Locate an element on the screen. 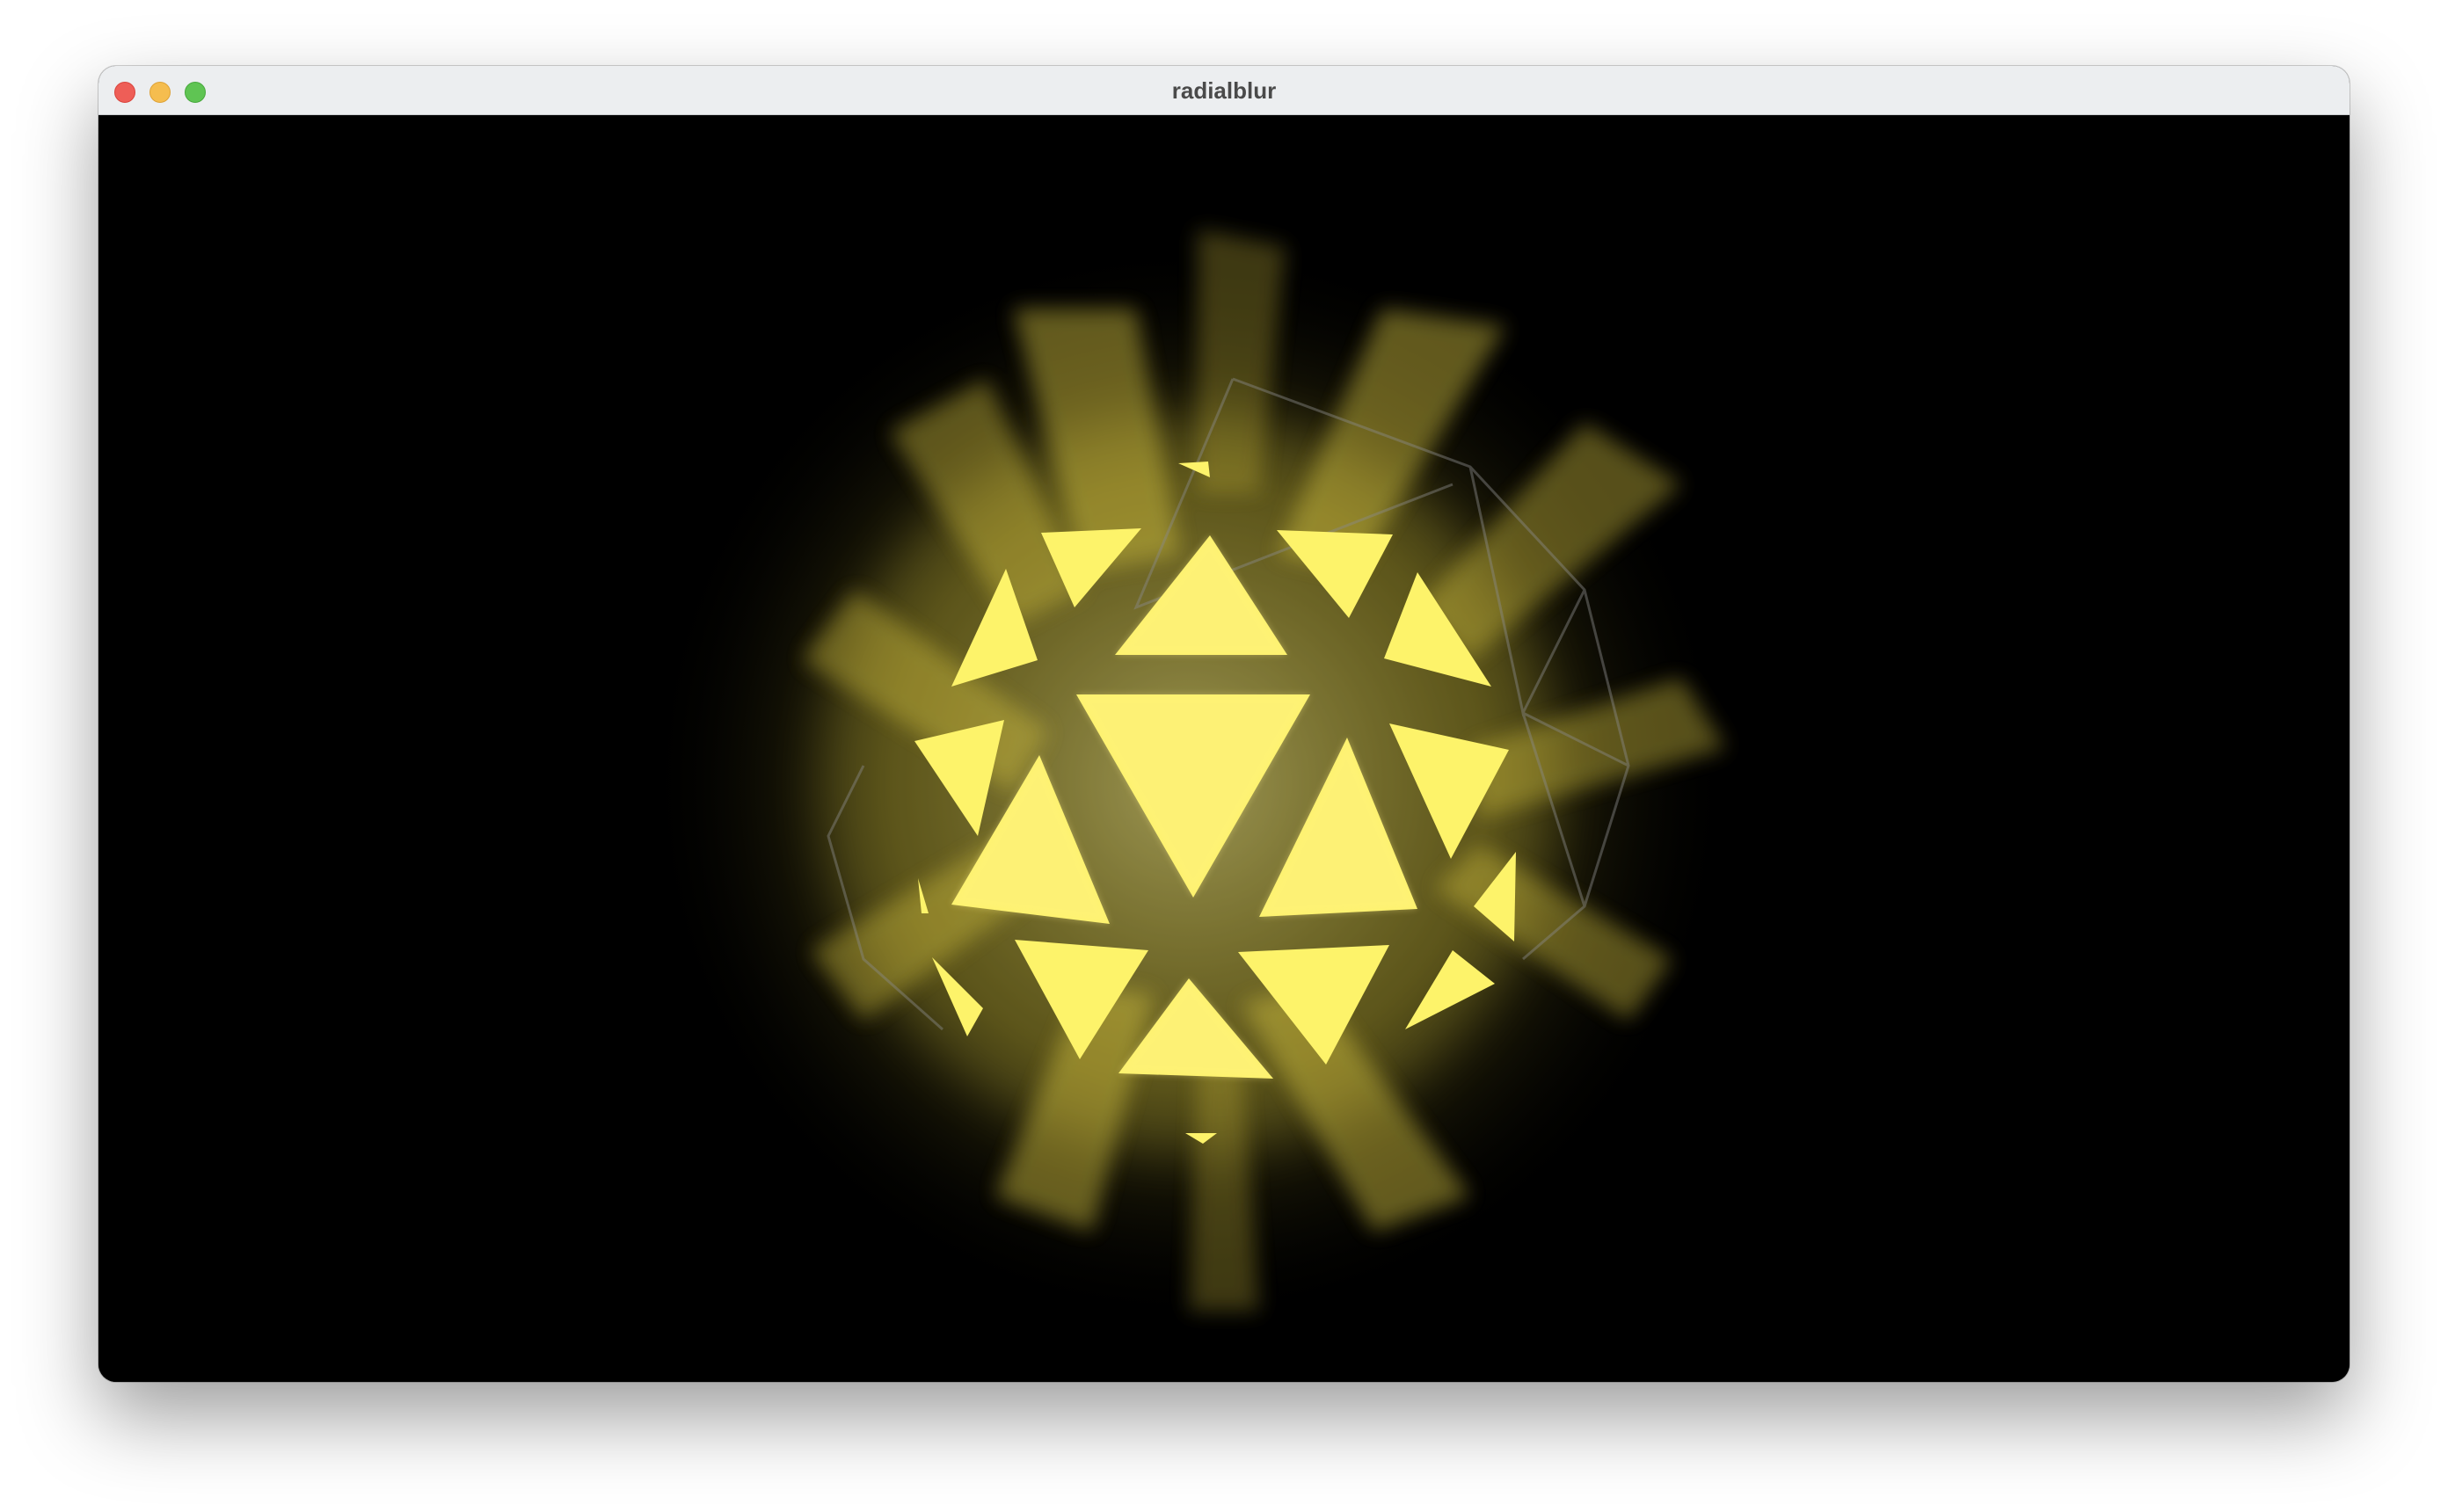  title-bar: radialblur is located at coordinates (1224, 91).